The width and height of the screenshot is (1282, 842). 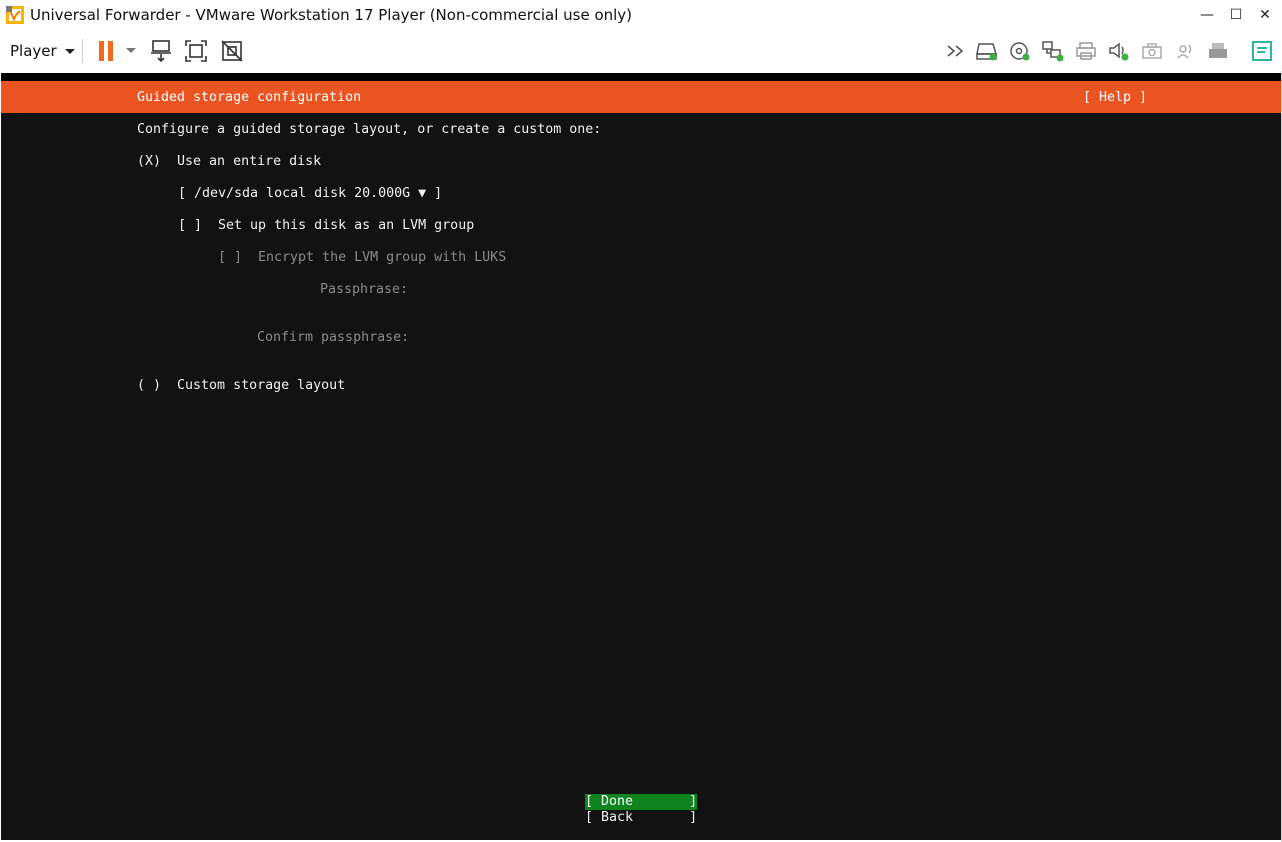 I want to click on player-menu-label: Player, so click(x=33, y=51).